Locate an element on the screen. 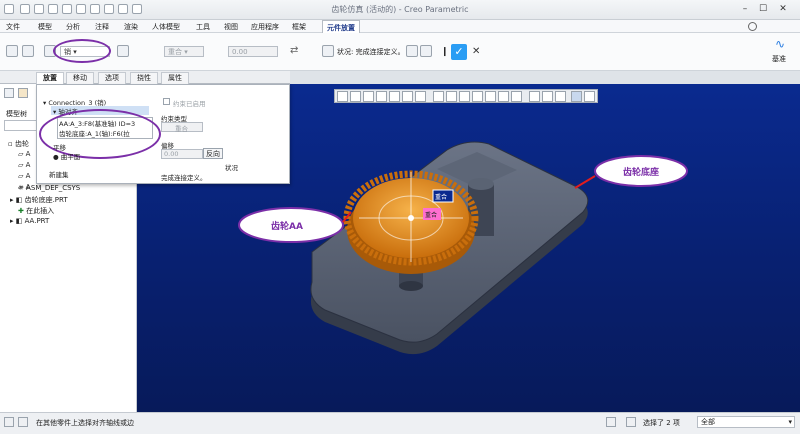  constraint-type-select: 重合 ▾ is located at coordinates (184, 51).